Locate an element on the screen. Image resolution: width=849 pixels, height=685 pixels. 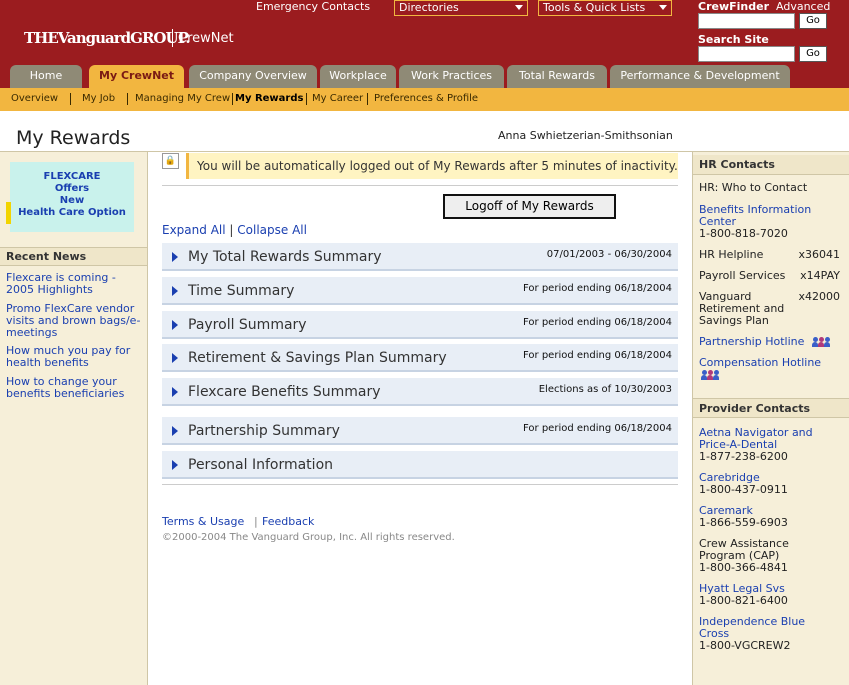
payroll-services-contact: Payroll Services x14PAY is located at coordinates (771, 276).